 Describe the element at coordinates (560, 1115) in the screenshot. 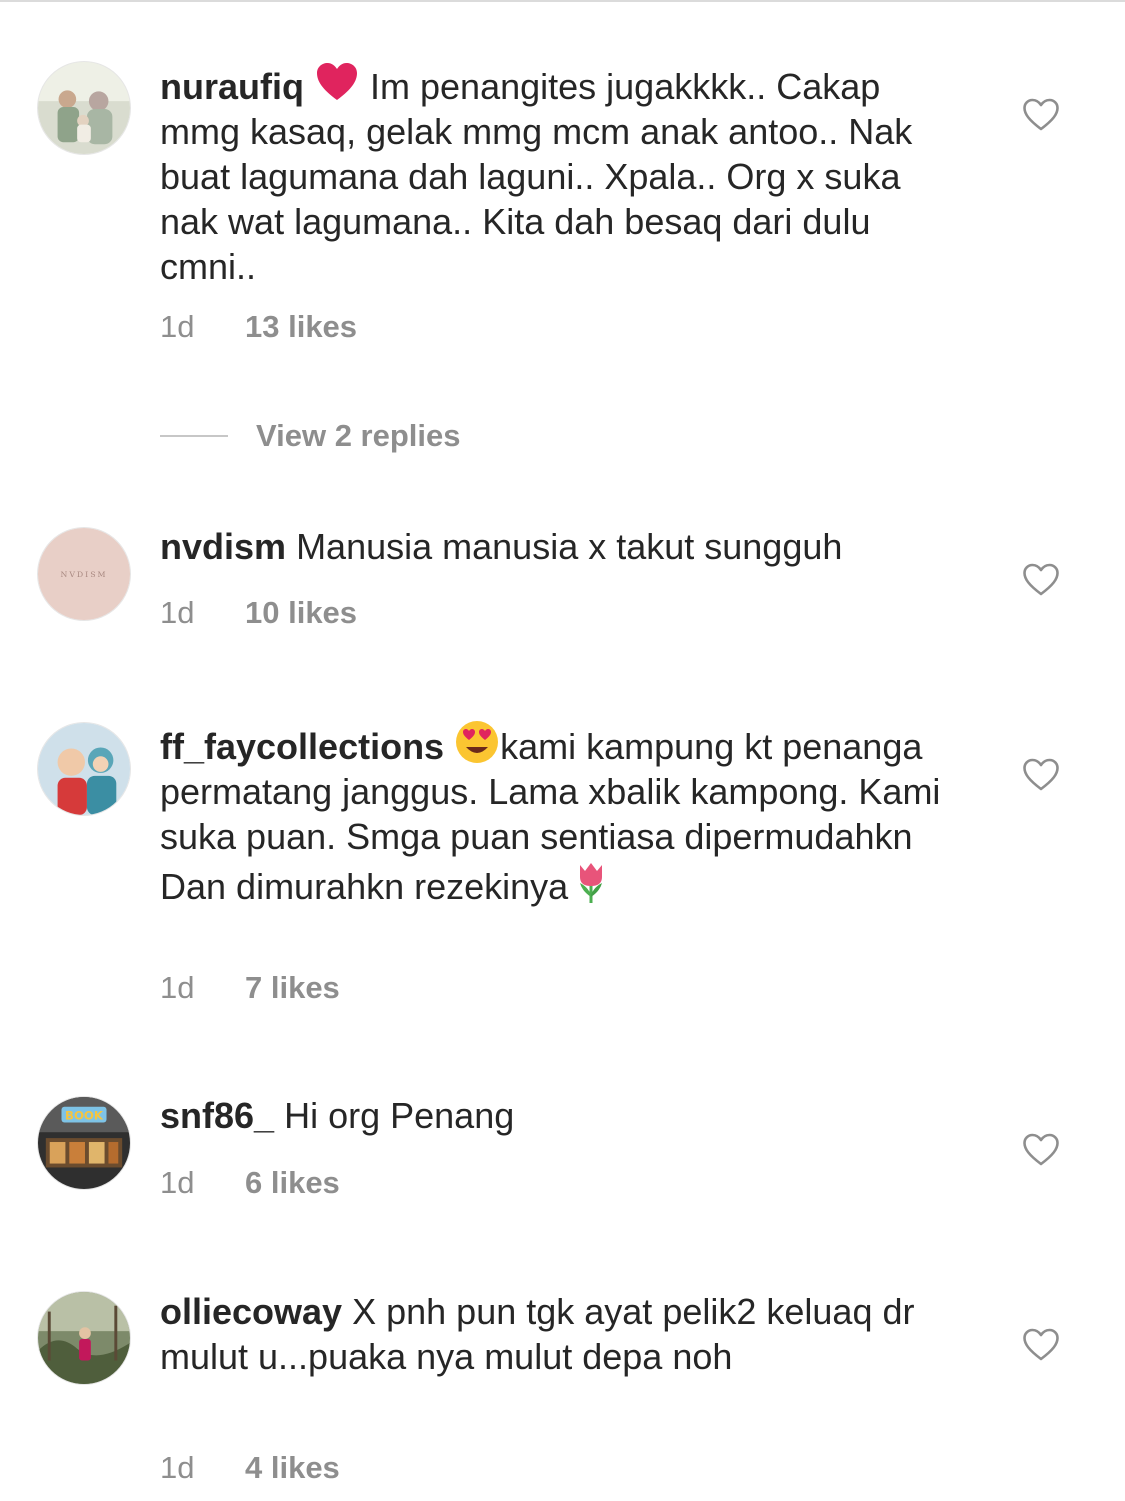

I see `comment-text: snf86_ Hi org Penang` at that location.